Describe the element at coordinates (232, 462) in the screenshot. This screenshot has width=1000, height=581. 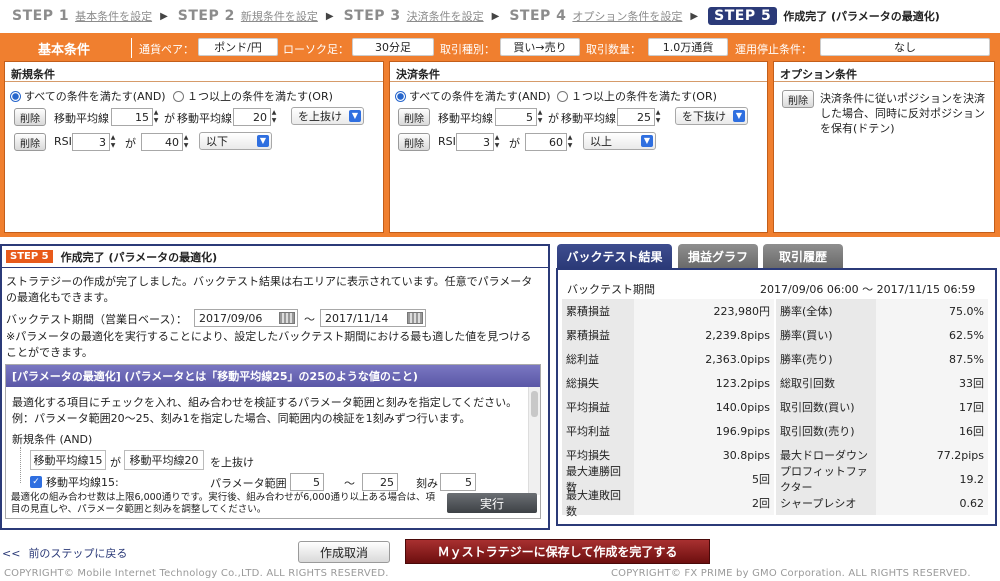
I see `optimization-condition: を上抜け` at that location.